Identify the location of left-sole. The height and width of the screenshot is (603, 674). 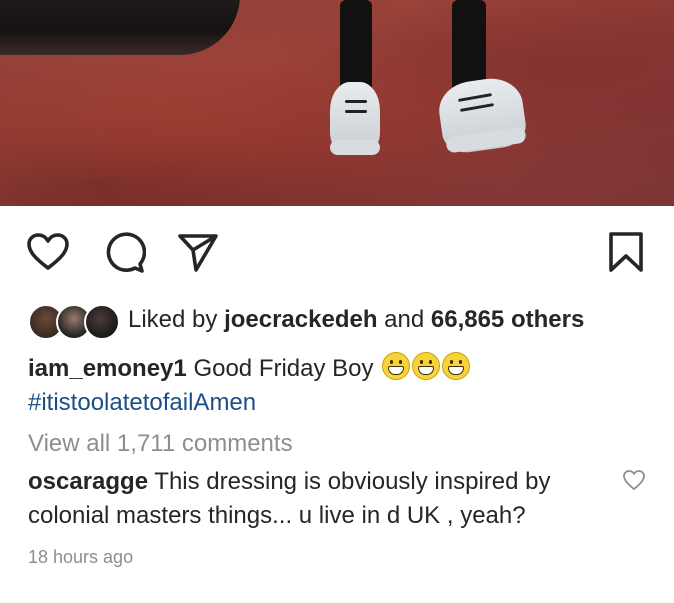
(355, 147).